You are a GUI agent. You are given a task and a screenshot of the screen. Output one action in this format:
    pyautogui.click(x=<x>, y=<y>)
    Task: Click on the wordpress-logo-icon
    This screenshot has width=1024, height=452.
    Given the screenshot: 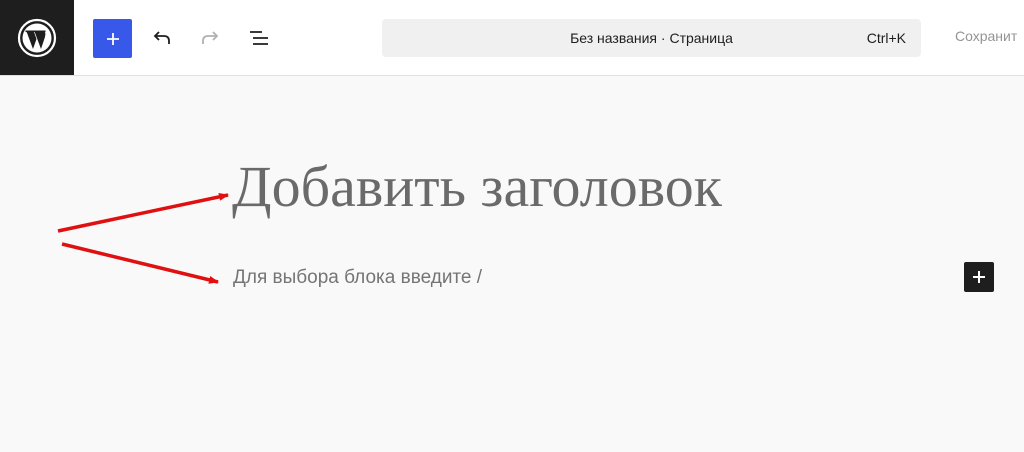 What is the action you would take?
    pyautogui.click(x=37, y=37)
    